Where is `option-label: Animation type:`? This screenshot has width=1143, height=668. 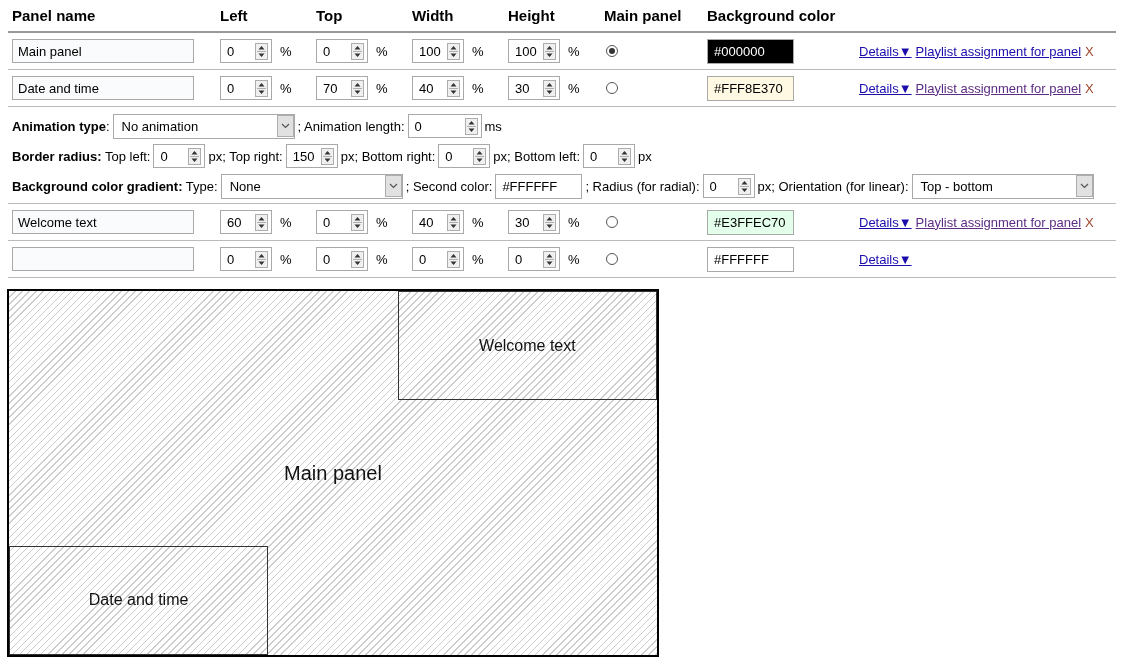 option-label: Animation type: is located at coordinates (61, 126).